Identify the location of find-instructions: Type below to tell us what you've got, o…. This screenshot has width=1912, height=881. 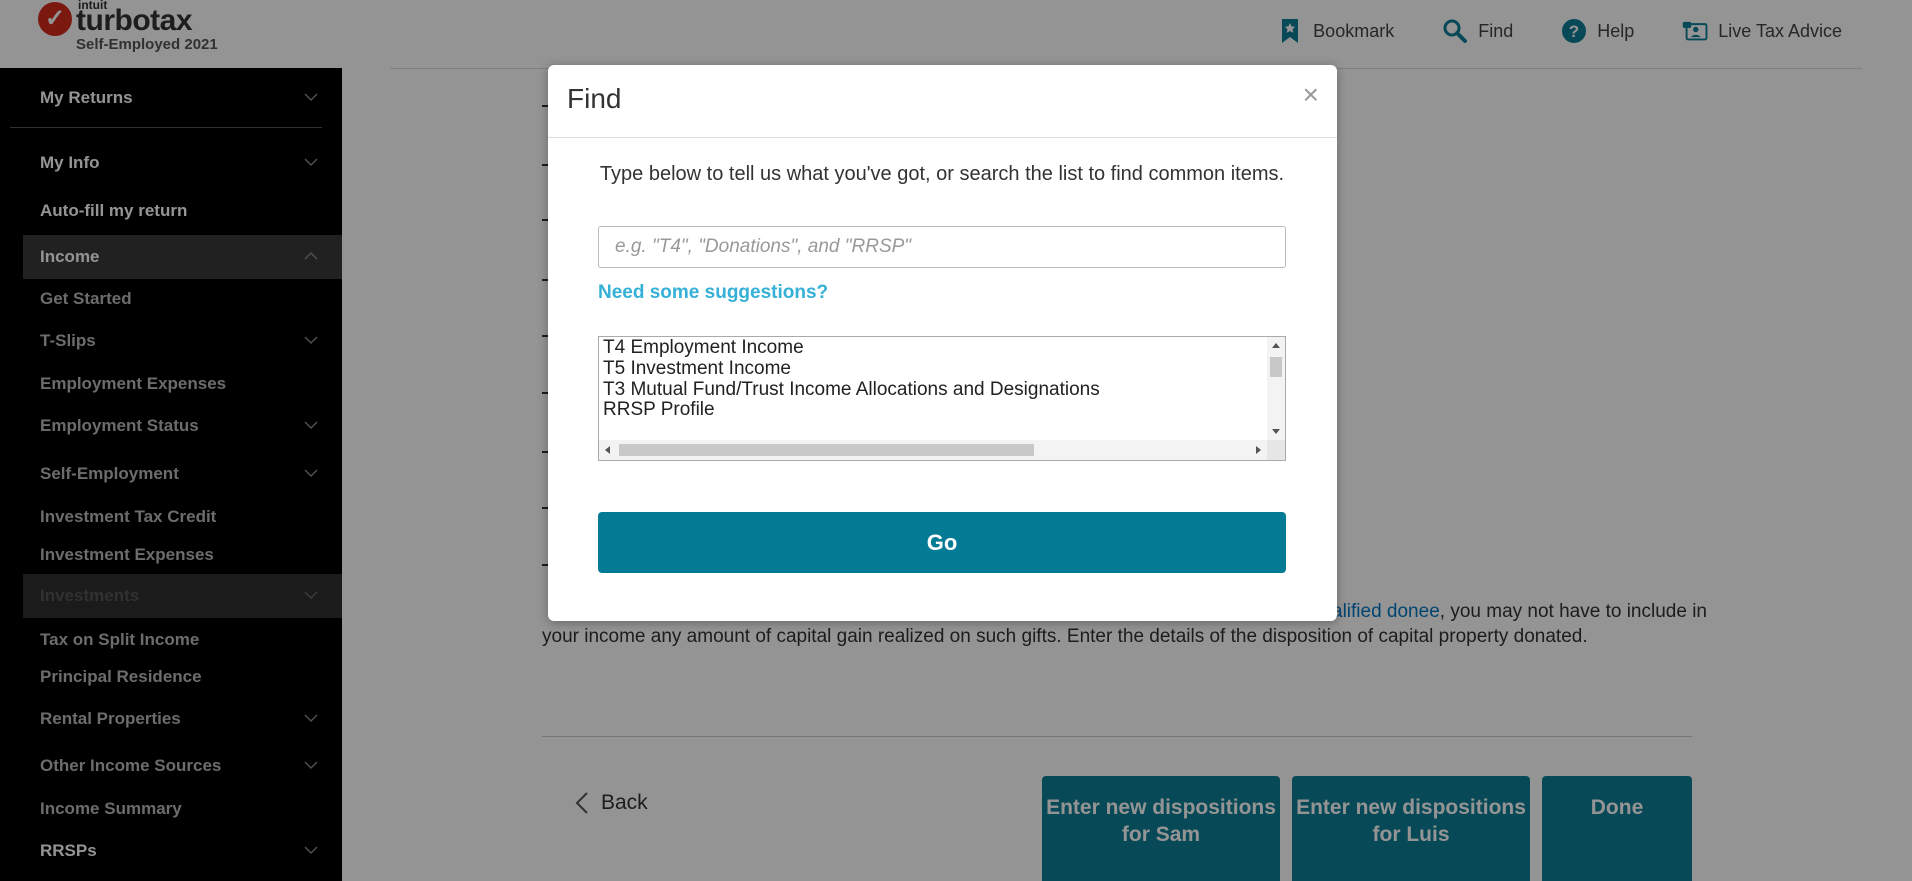
(942, 174).